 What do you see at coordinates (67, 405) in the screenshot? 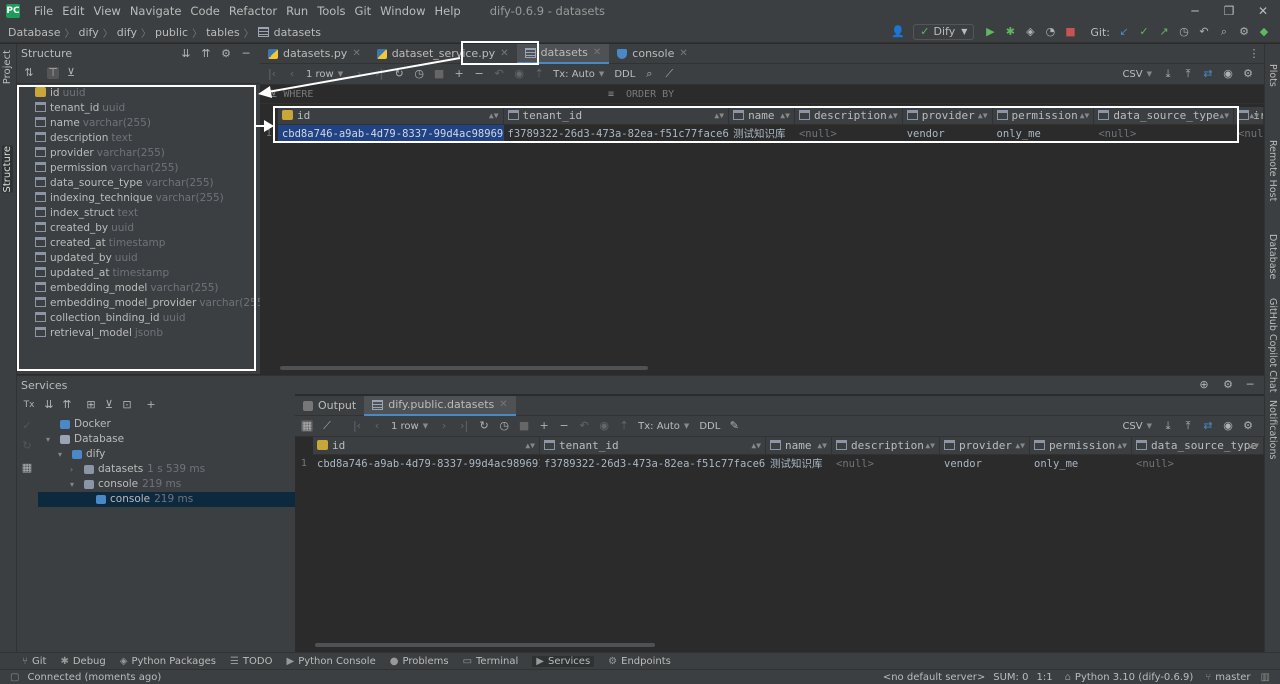
I see `collapse-all-icon: ⇈` at bounding box center [67, 405].